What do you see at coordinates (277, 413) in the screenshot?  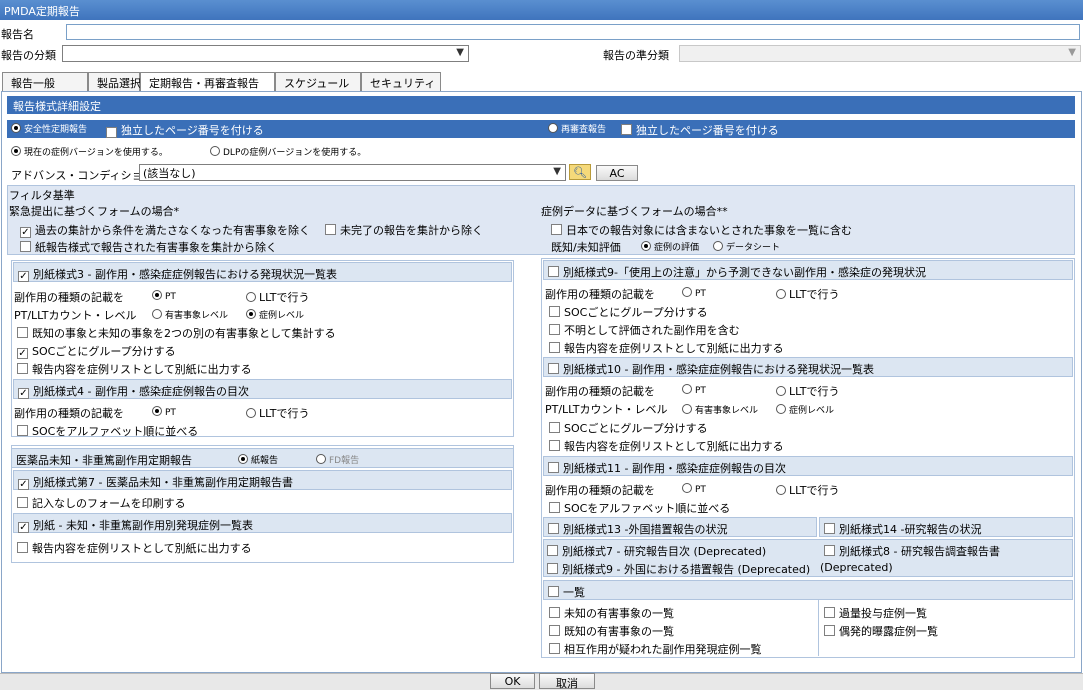 I see `form4-llt-radio: LLTで行う` at bounding box center [277, 413].